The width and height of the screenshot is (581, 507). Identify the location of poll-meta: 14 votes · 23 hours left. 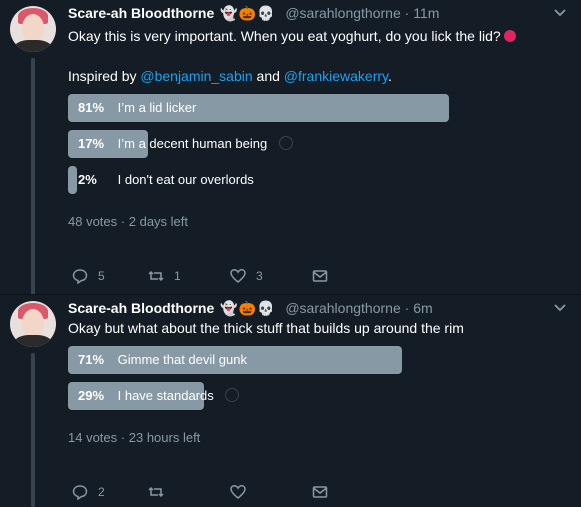
(134, 437).